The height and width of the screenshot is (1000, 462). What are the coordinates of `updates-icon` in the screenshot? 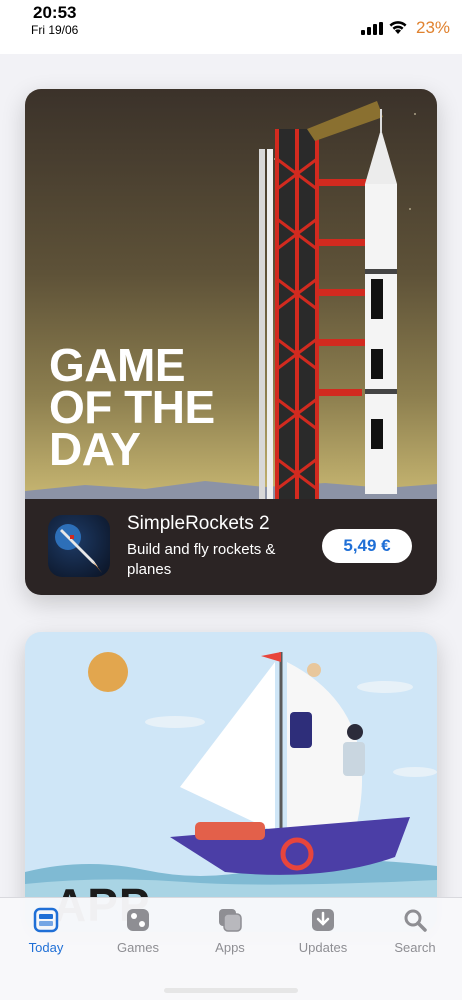 It's located at (323, 920).